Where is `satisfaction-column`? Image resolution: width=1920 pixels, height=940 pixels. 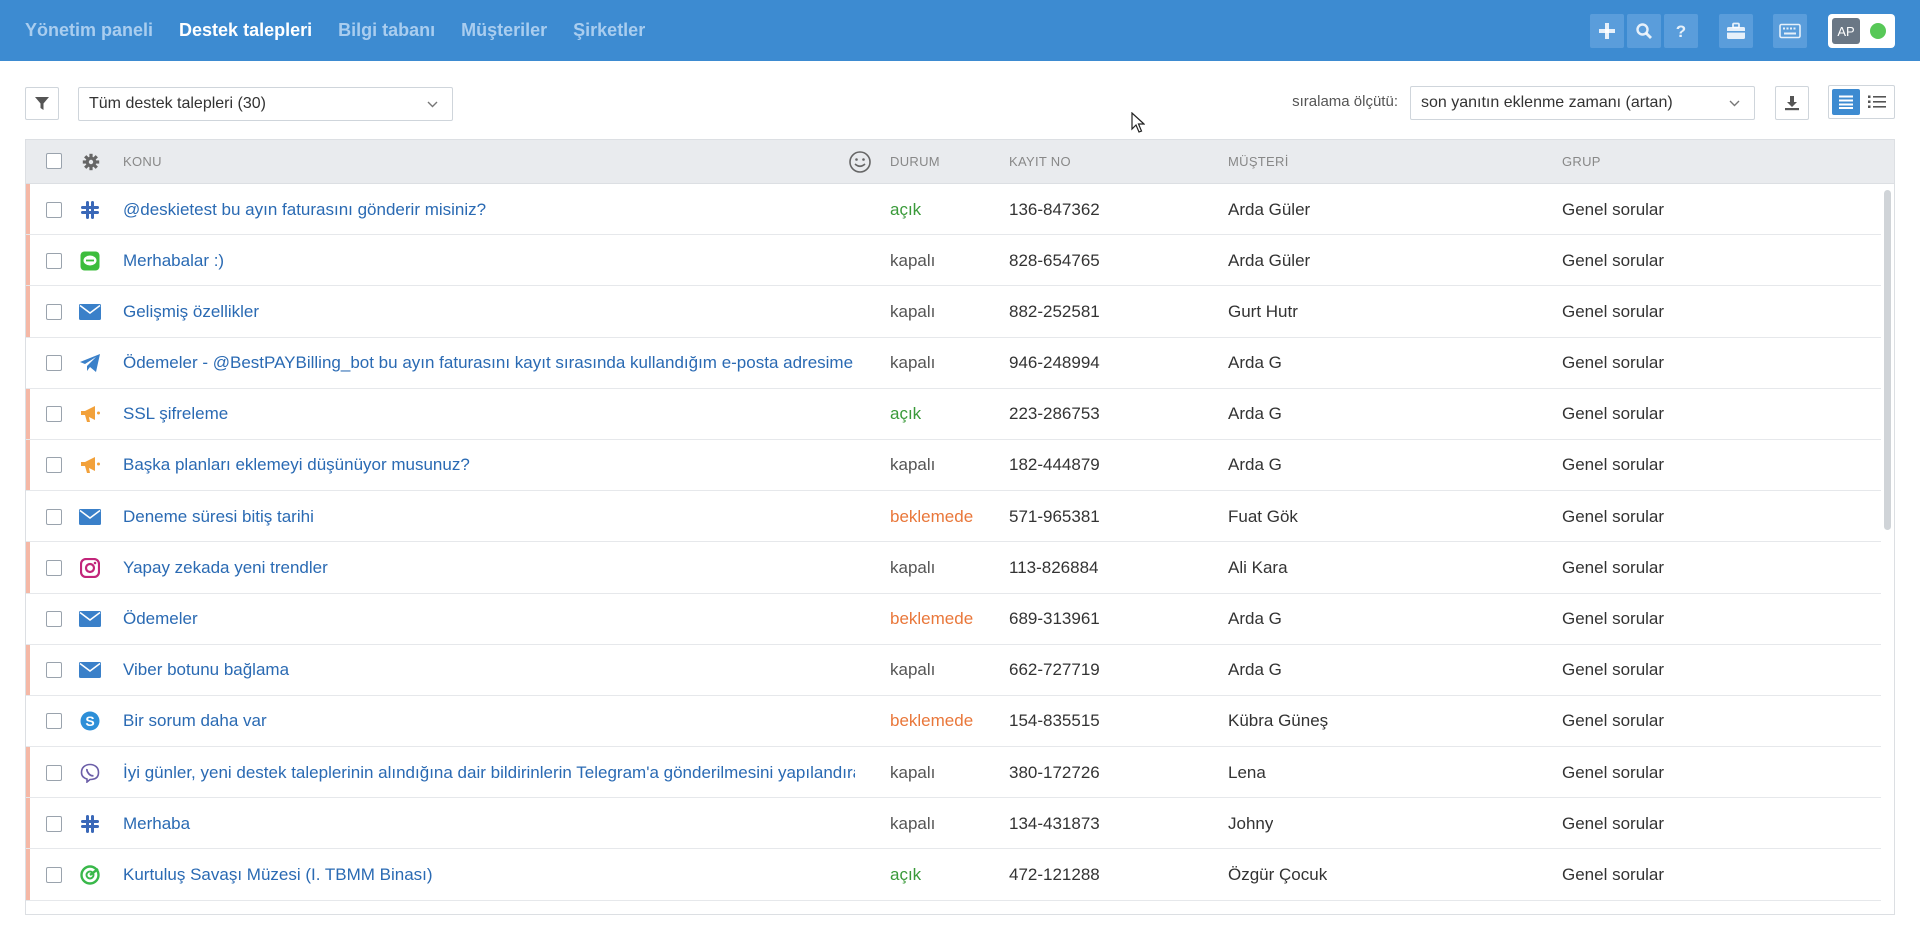 satisfaction-column is located at coordinates (860, 164).